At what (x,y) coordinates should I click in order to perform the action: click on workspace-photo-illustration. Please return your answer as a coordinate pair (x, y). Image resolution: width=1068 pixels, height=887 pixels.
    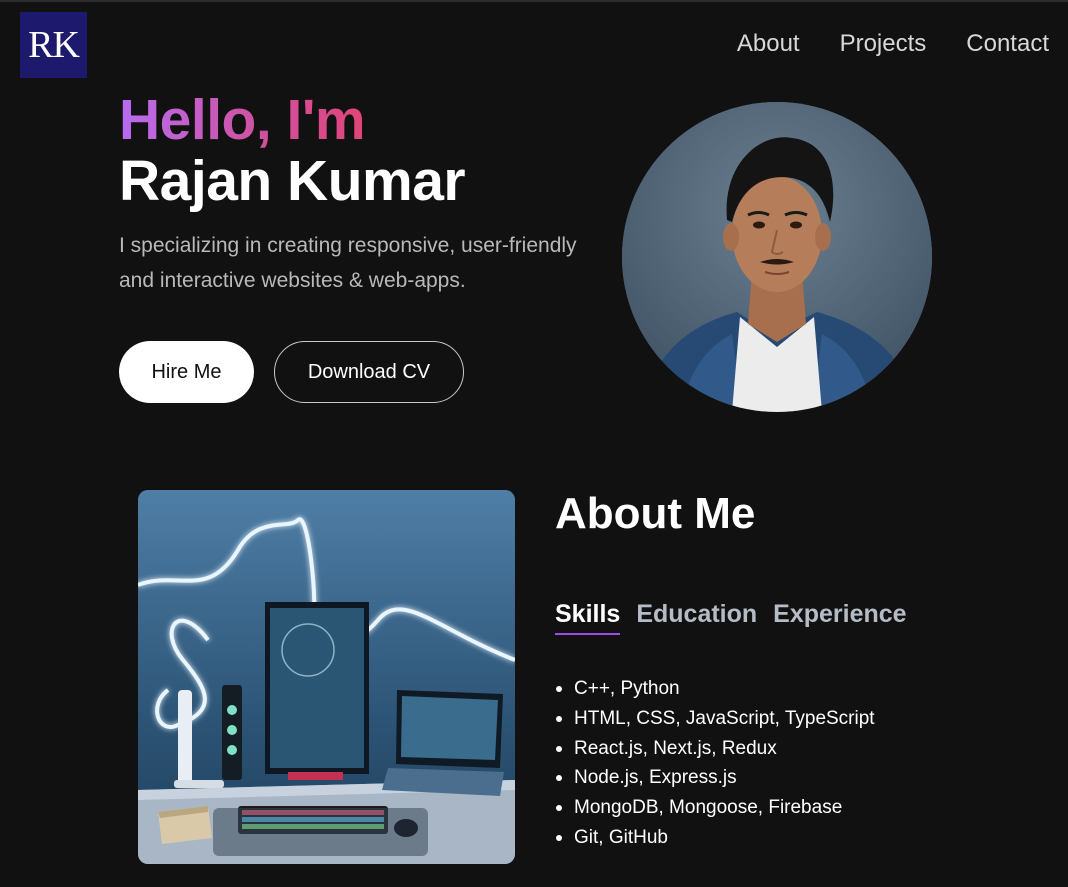
    Looking at the image, I should click on (326, 677).